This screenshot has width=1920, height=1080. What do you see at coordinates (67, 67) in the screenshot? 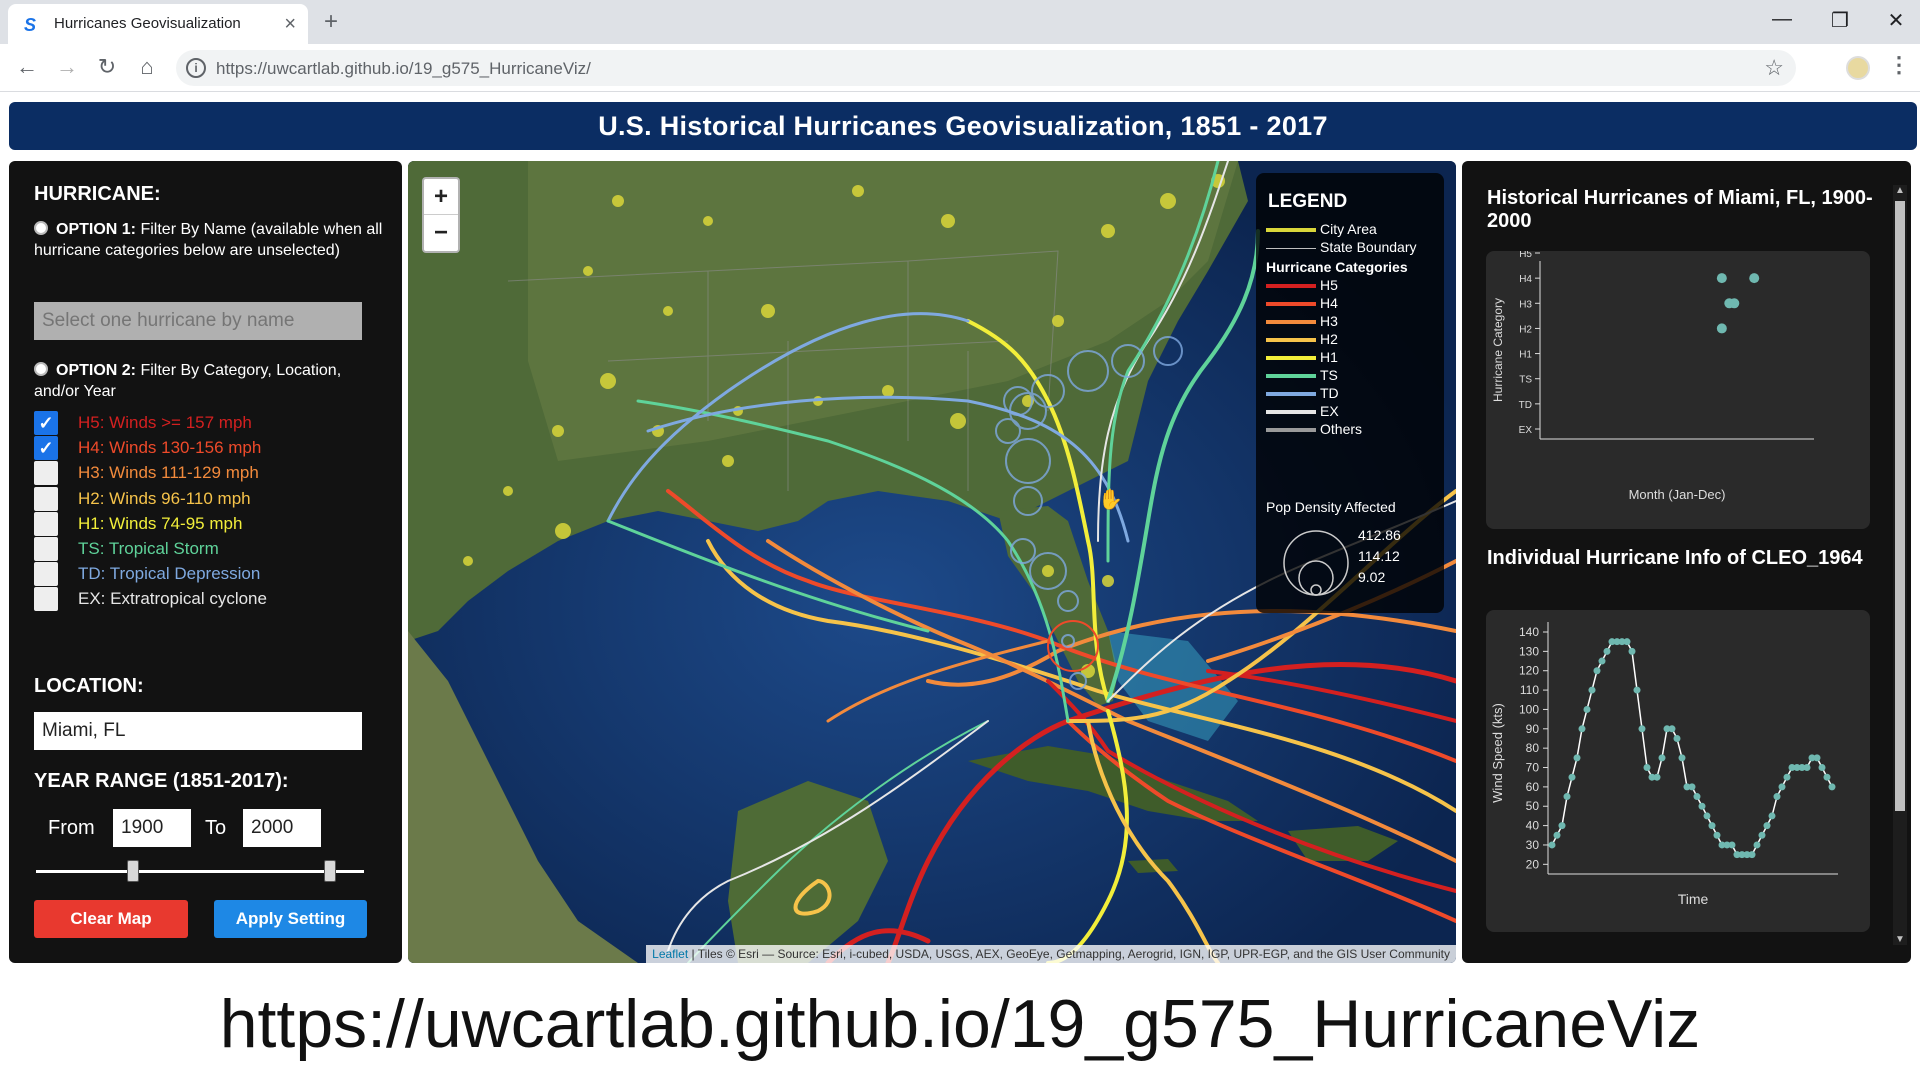
I see `forward-icon: →` at bounding box center [67, 67].